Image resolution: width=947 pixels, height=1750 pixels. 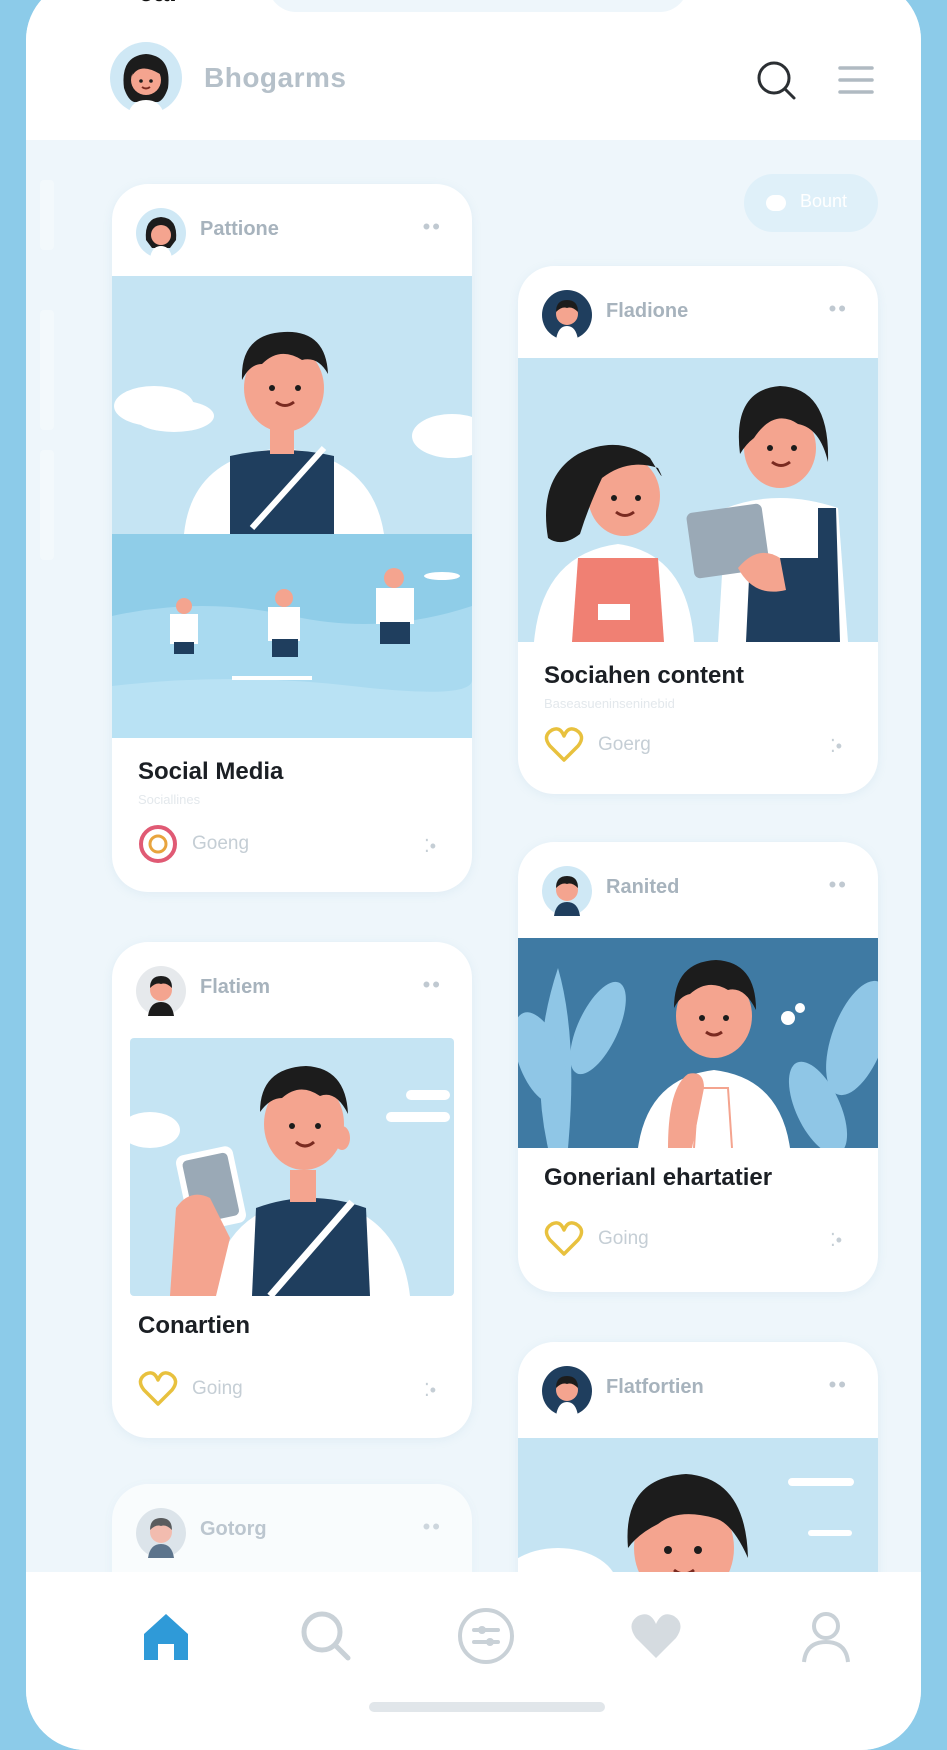 I want to click on heart-tab-icon, so click(x=656, y=1636).